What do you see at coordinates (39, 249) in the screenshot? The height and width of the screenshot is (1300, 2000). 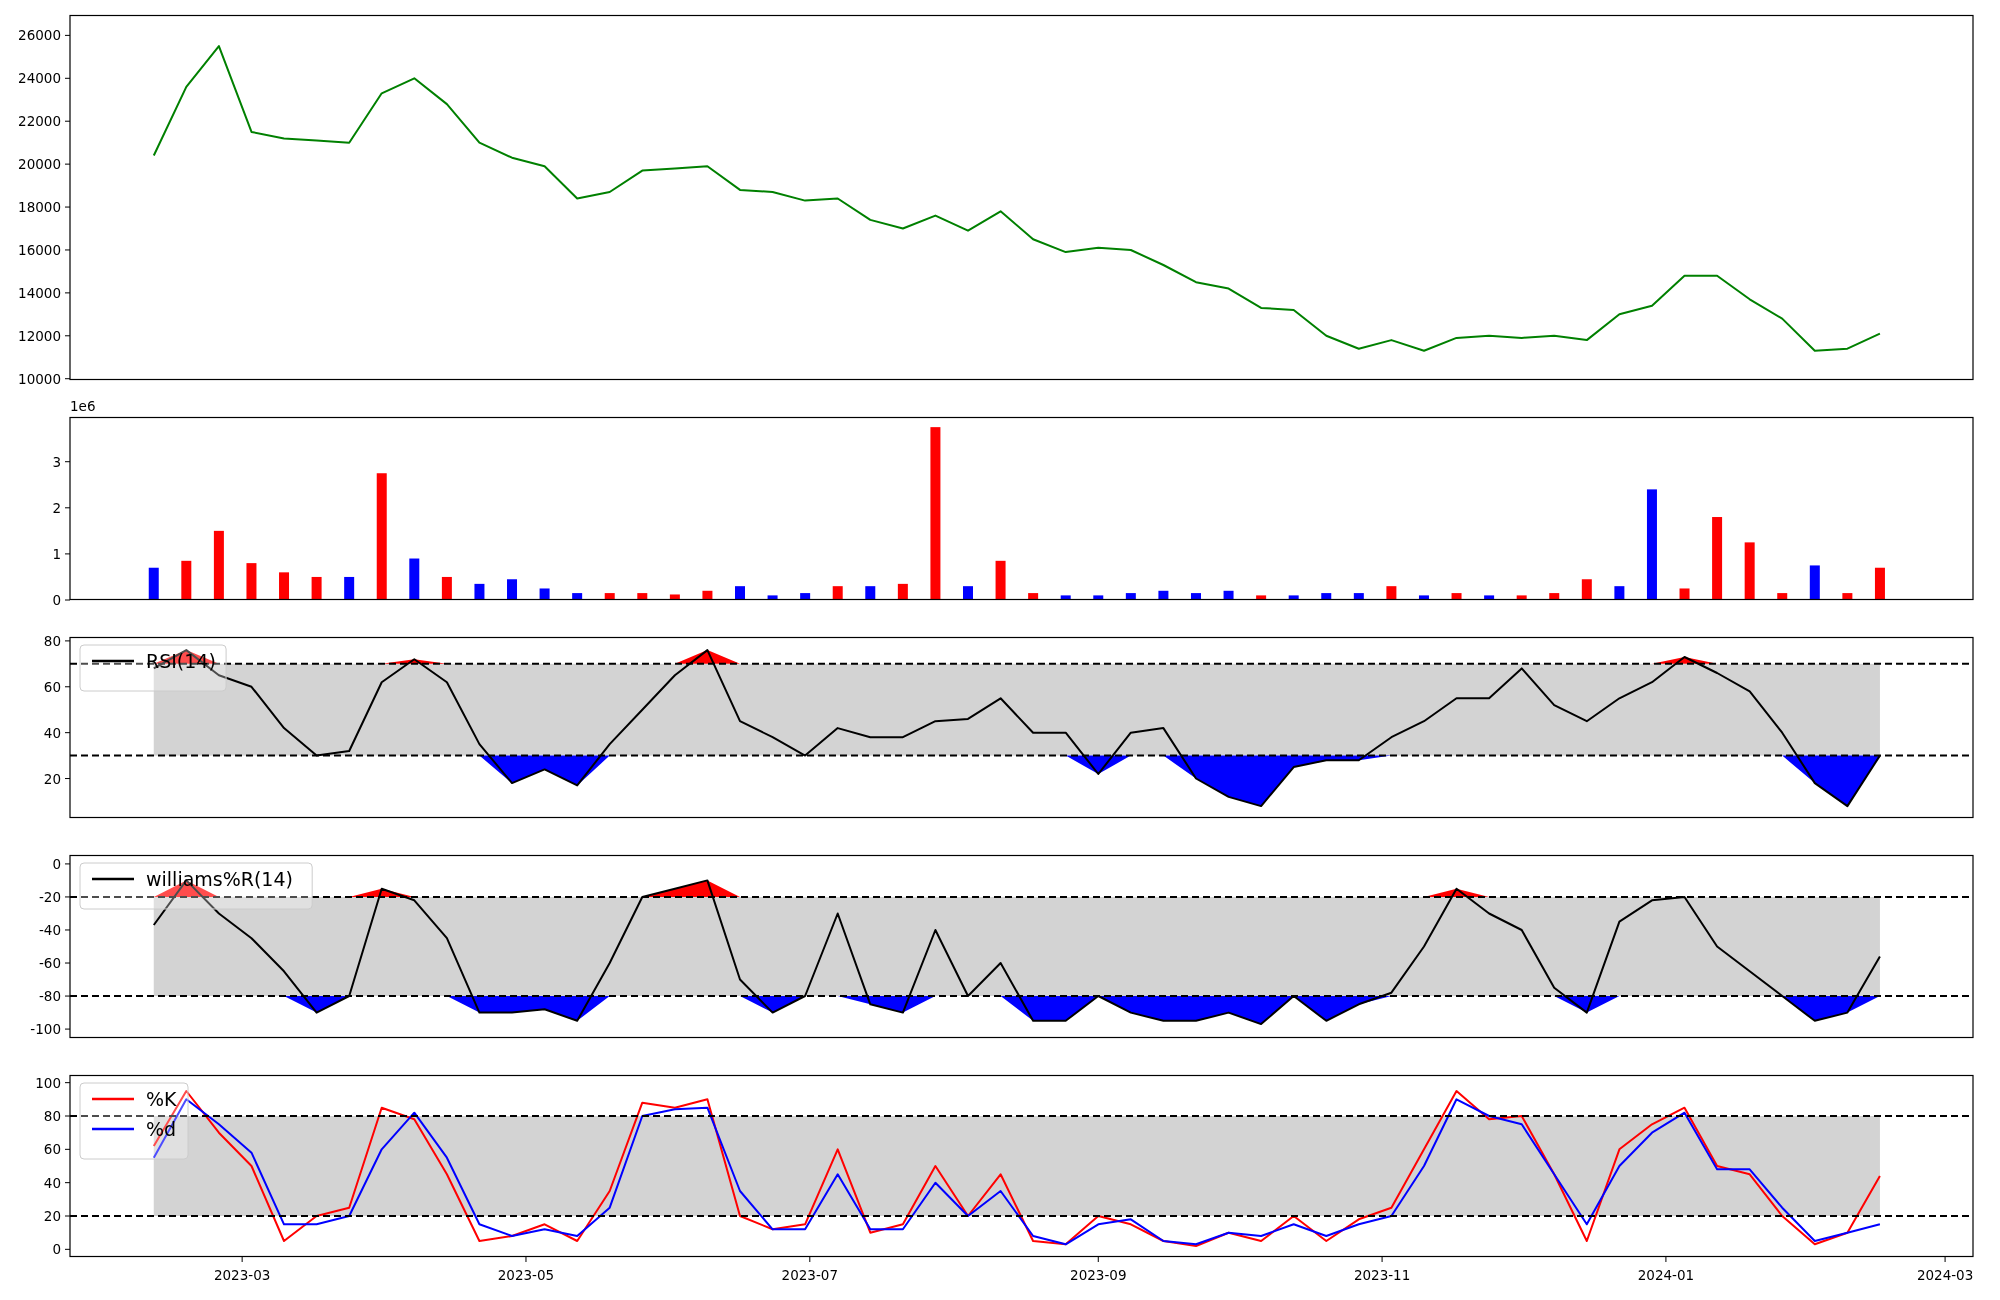 I see `axis-tick-label: 16000` at bounding box center [39, 249].